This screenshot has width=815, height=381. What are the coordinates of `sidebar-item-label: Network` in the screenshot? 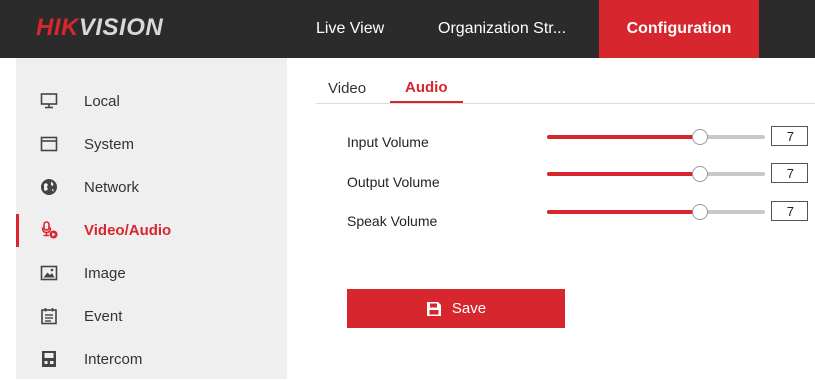 It's located at (112, 187).